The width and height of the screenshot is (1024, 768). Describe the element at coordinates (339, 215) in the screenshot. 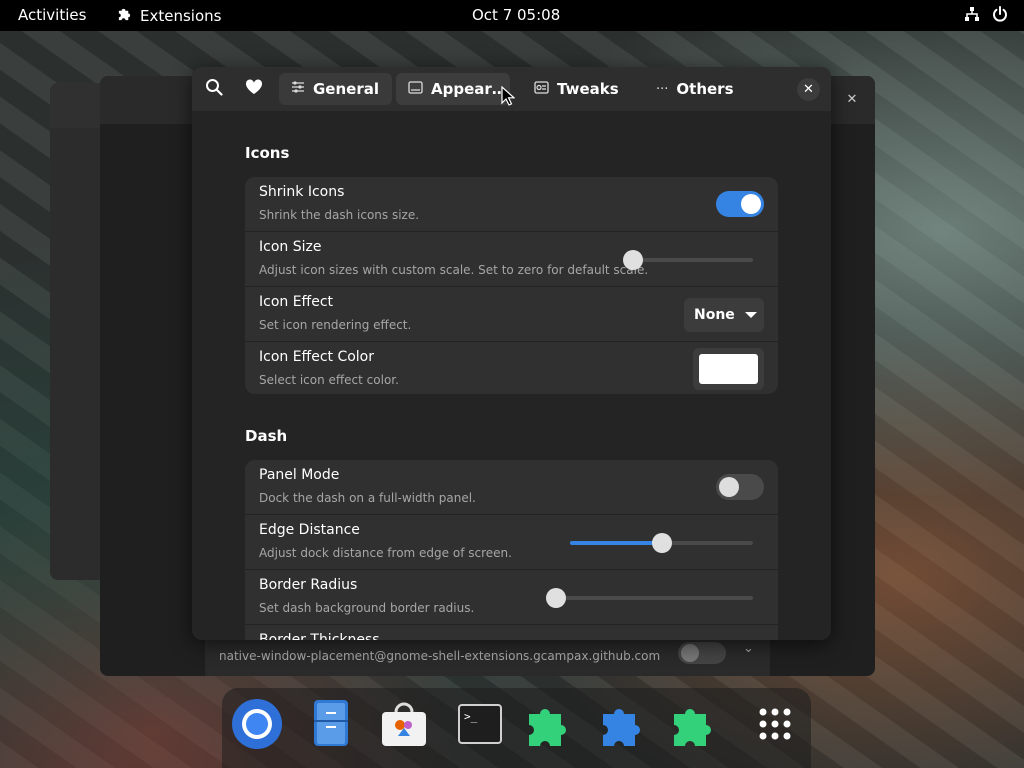

I see `setting-subtitle: Shrink the dash icons size.` at that location.